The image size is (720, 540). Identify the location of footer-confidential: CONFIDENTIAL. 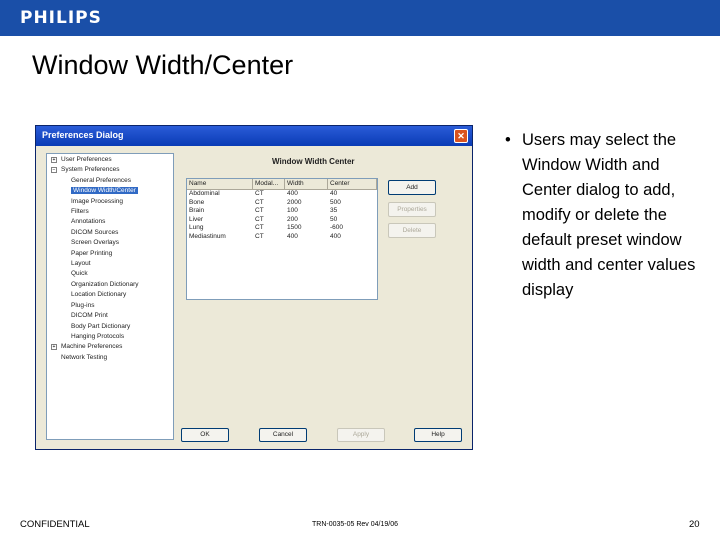
(55, 524).